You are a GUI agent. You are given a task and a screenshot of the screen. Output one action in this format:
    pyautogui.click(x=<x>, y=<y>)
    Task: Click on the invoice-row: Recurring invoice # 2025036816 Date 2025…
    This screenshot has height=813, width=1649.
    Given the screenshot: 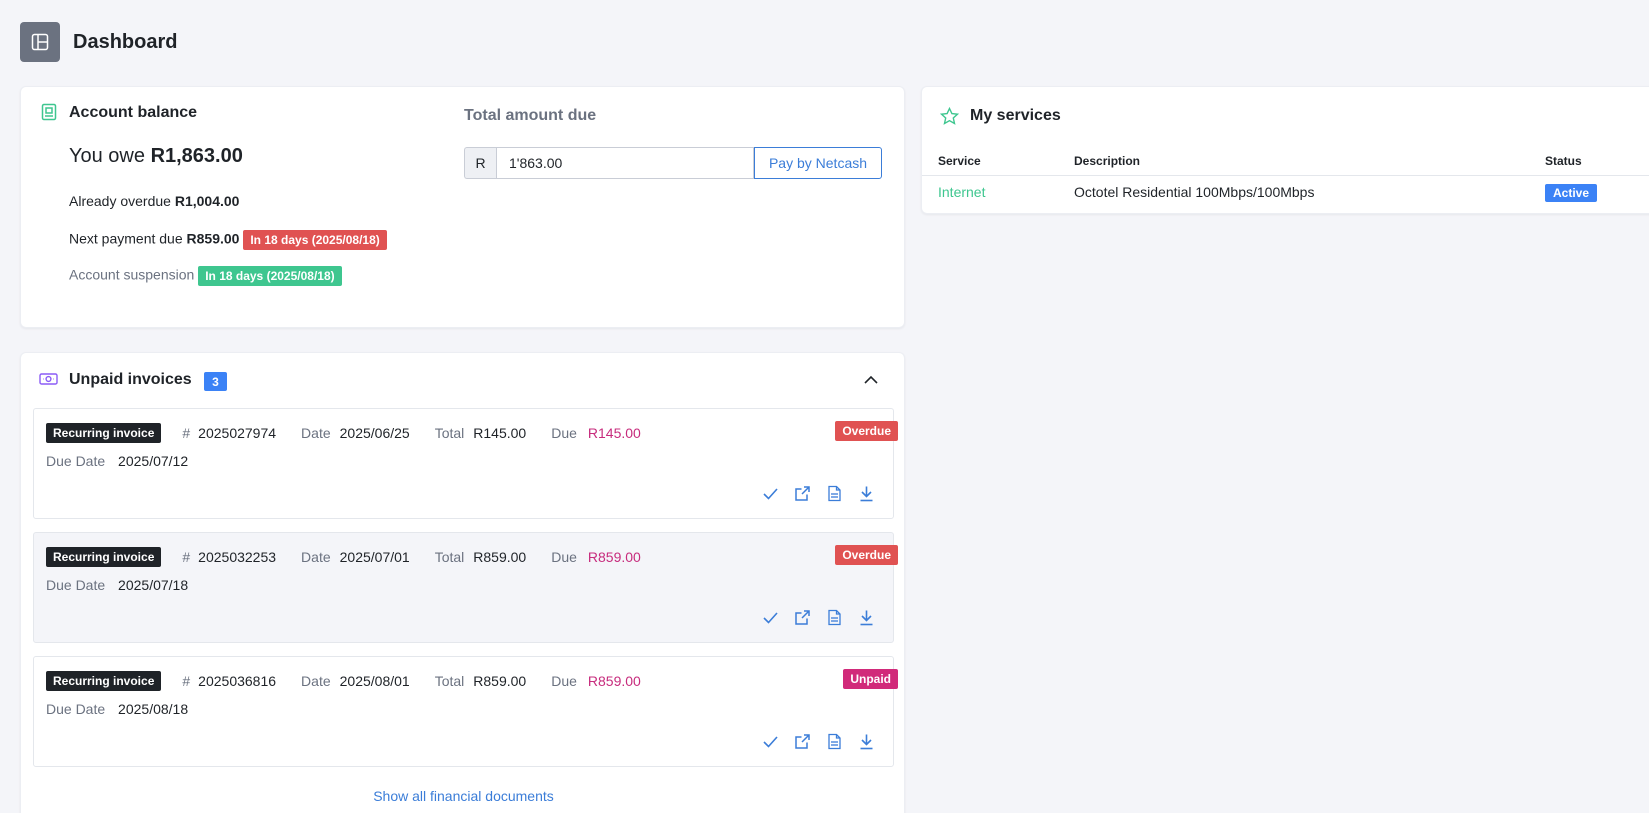 What is the action you would take?
    pyautogui.click(x=465, y=711)
    